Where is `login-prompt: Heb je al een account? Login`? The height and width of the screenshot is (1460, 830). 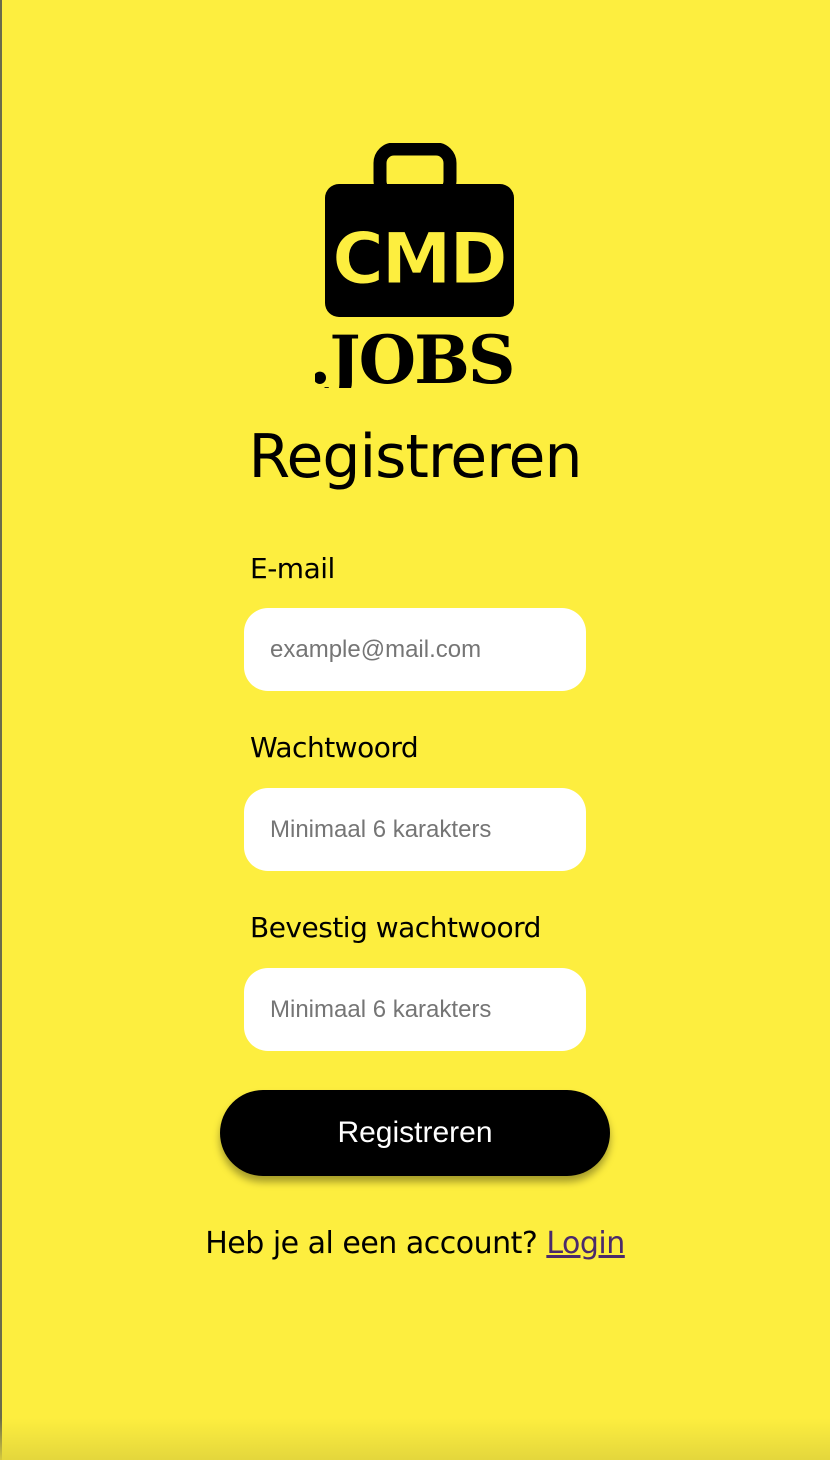
login-prompt: Heb je al een account? Login is located at coordinates (415, 1243).